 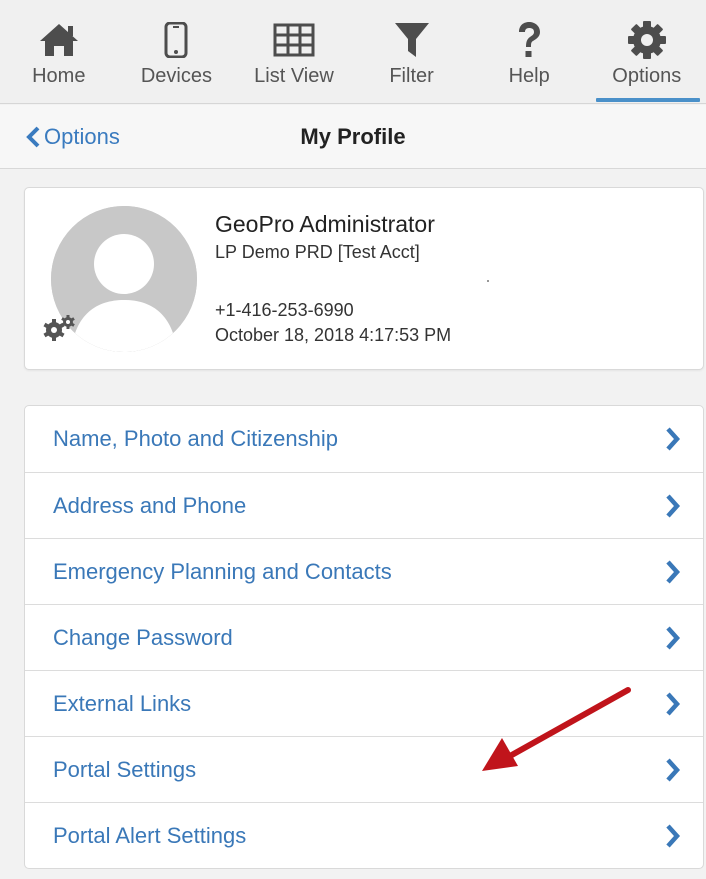 What do you see at coordinates (333, 335) in the screenshot?
I see `last-login-timestamp: October 18, 2018 4:17:53 PM` at bounding box center [333, 335].